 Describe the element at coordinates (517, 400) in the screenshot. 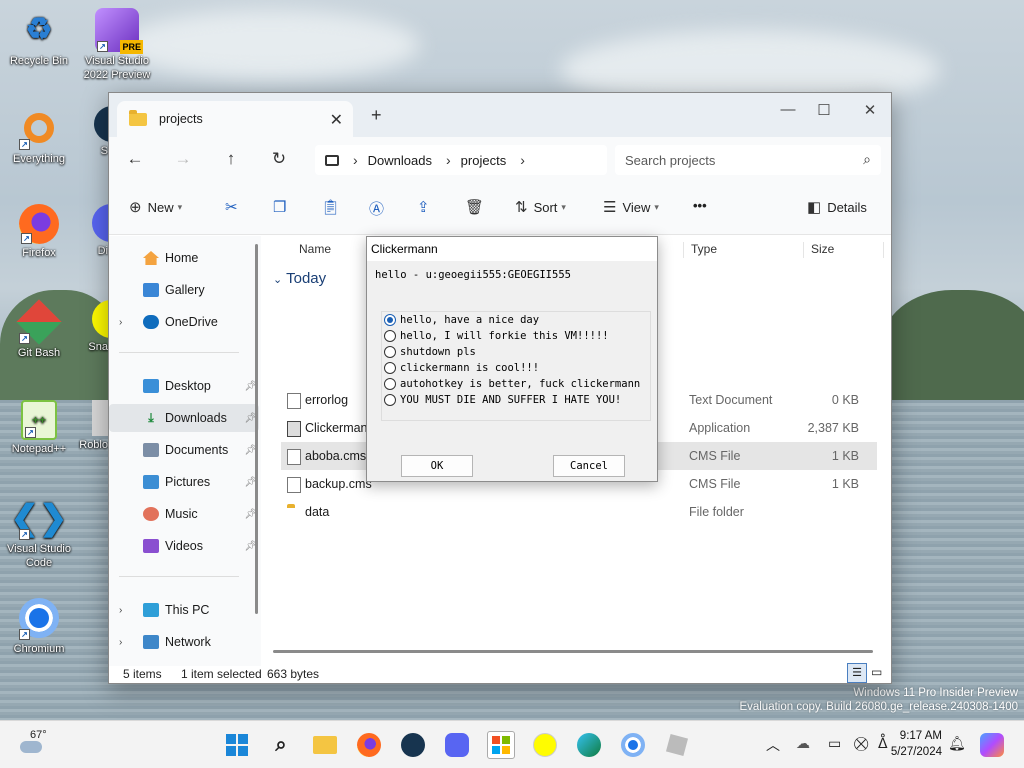

I see `option-radio-5: YOU MUST DIE AND SUFFER I HATE YOU!` at that location.